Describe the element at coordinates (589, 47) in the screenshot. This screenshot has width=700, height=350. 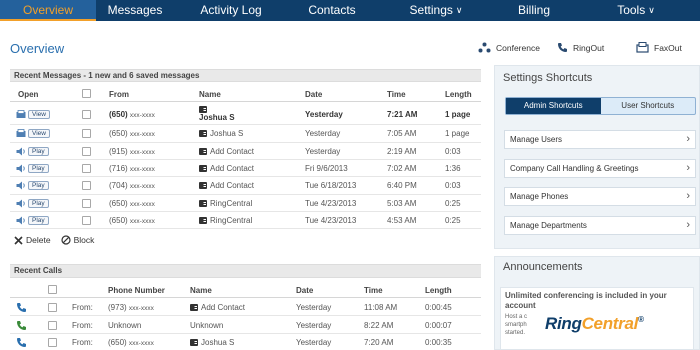
I see `ringout-label: RingOut` at that location.